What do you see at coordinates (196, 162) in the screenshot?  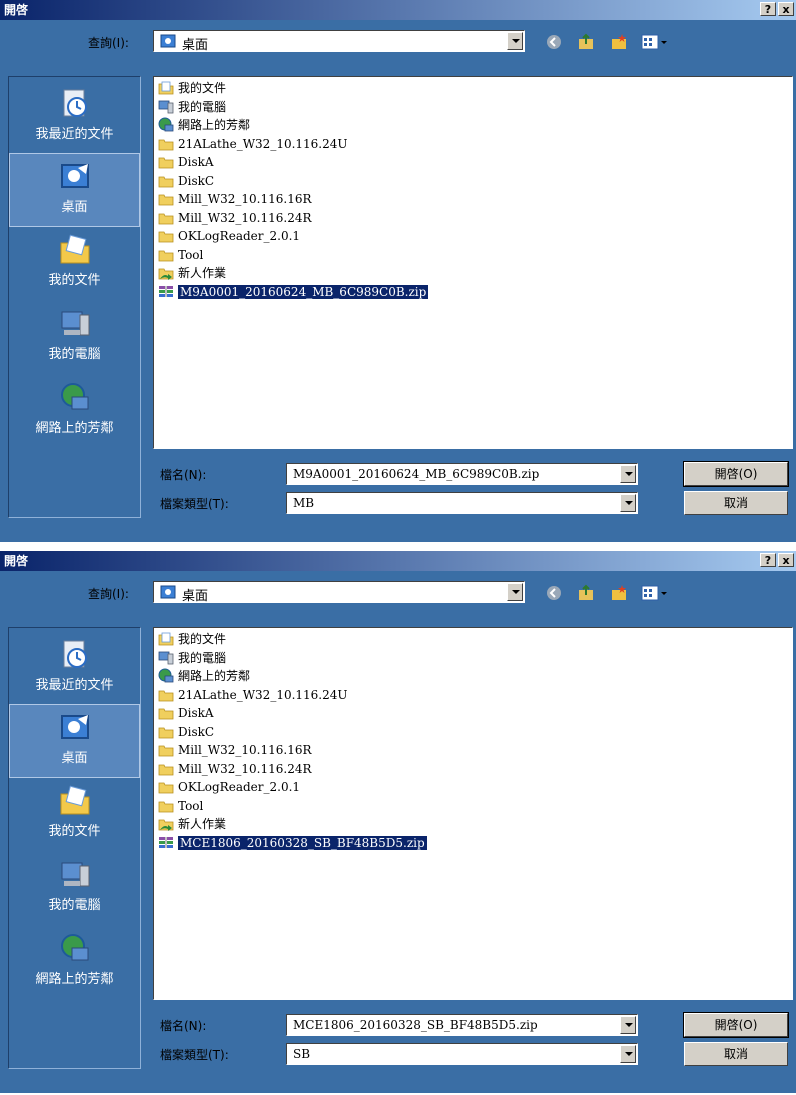 I see `file-name: DiskA` at bounding box center [196, 162].